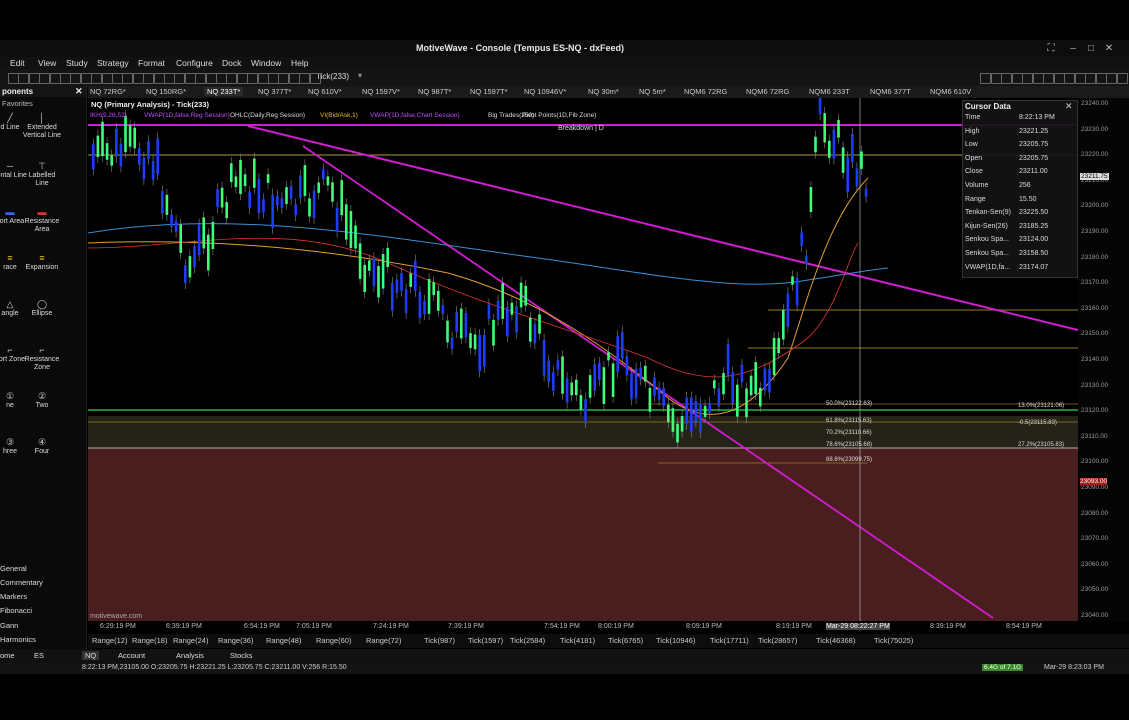 The height and width of the screenshot is (720, 1129). I want to click on bar-type-option: Range(12), so click(109, 640).